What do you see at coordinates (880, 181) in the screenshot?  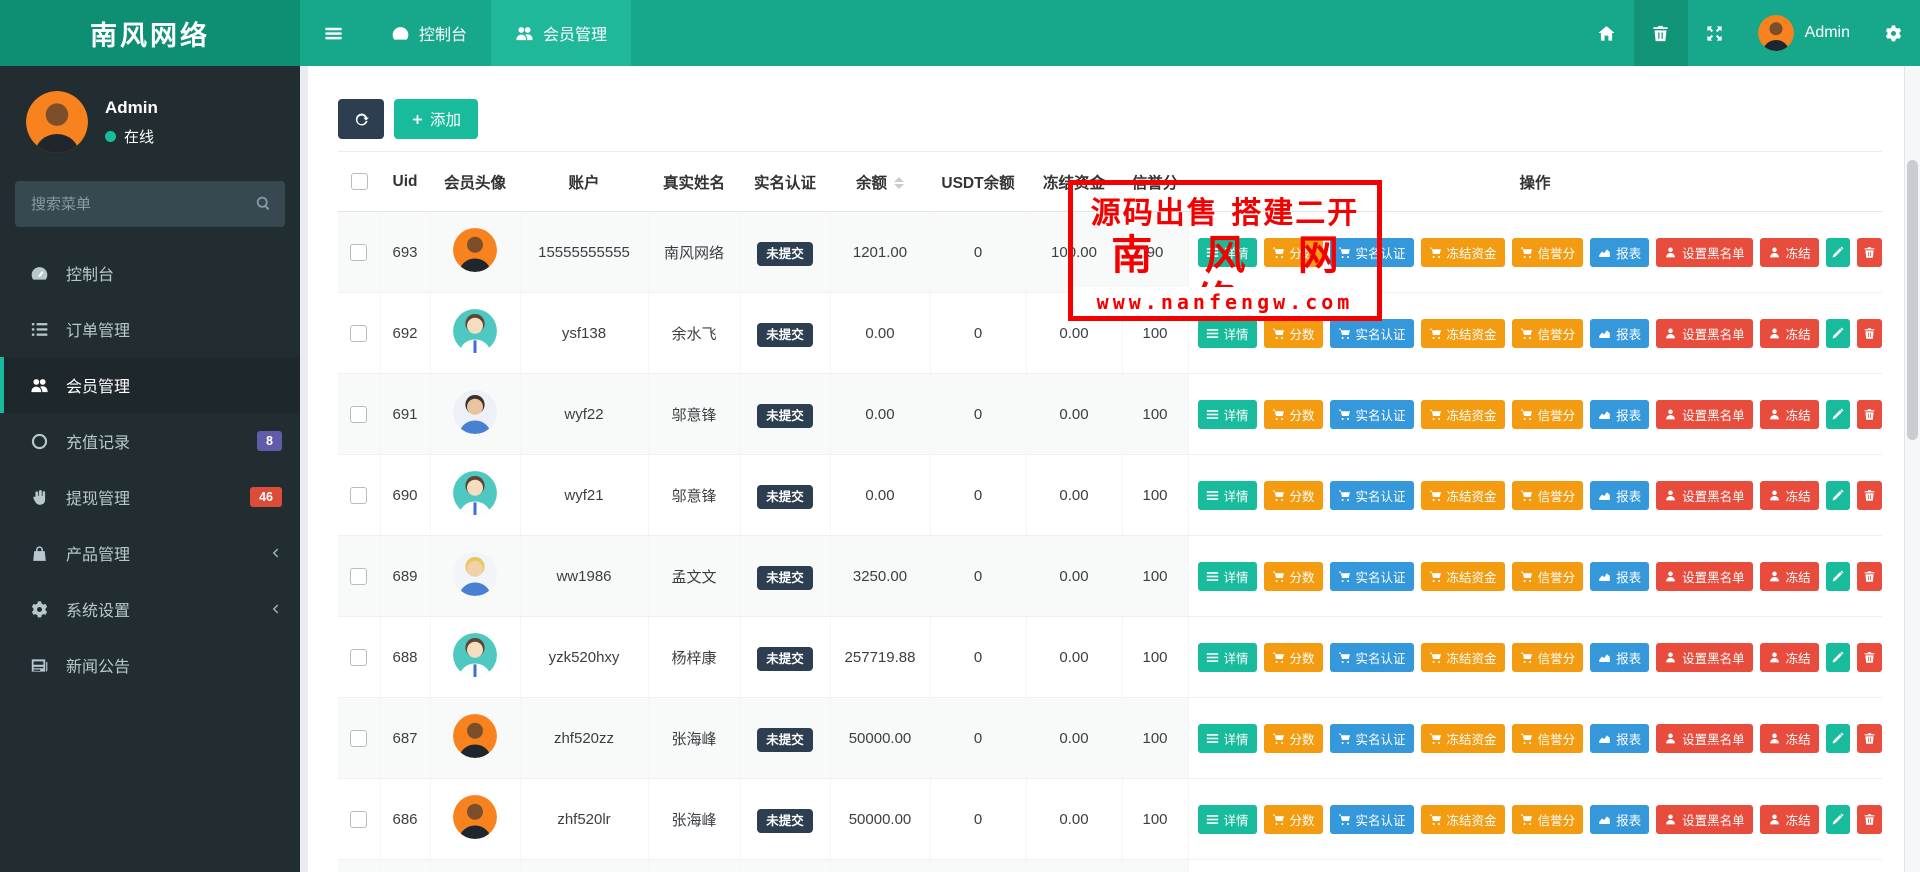 I see `column-header: 余额` at bounding box center [880, 181].